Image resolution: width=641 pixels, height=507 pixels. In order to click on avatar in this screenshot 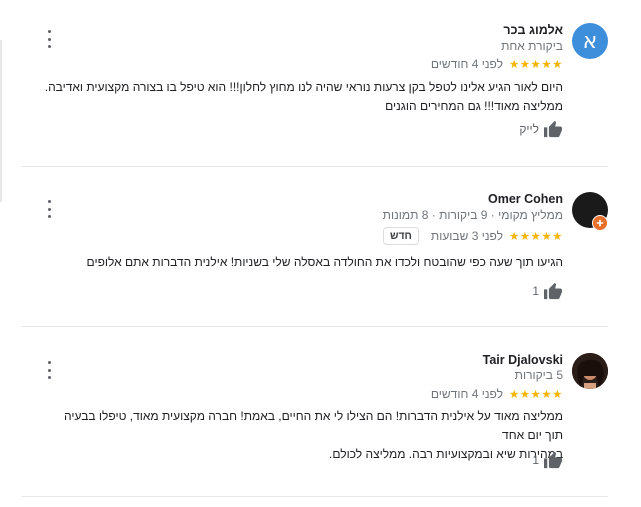, I will do `click(590, 371)`.